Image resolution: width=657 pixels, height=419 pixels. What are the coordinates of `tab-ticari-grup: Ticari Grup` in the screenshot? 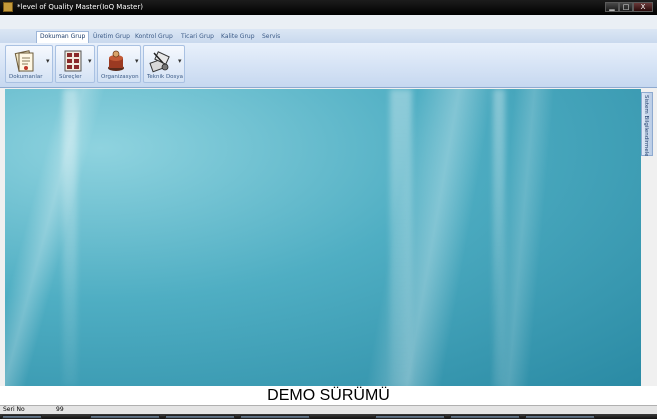 It's located at (197, 36).